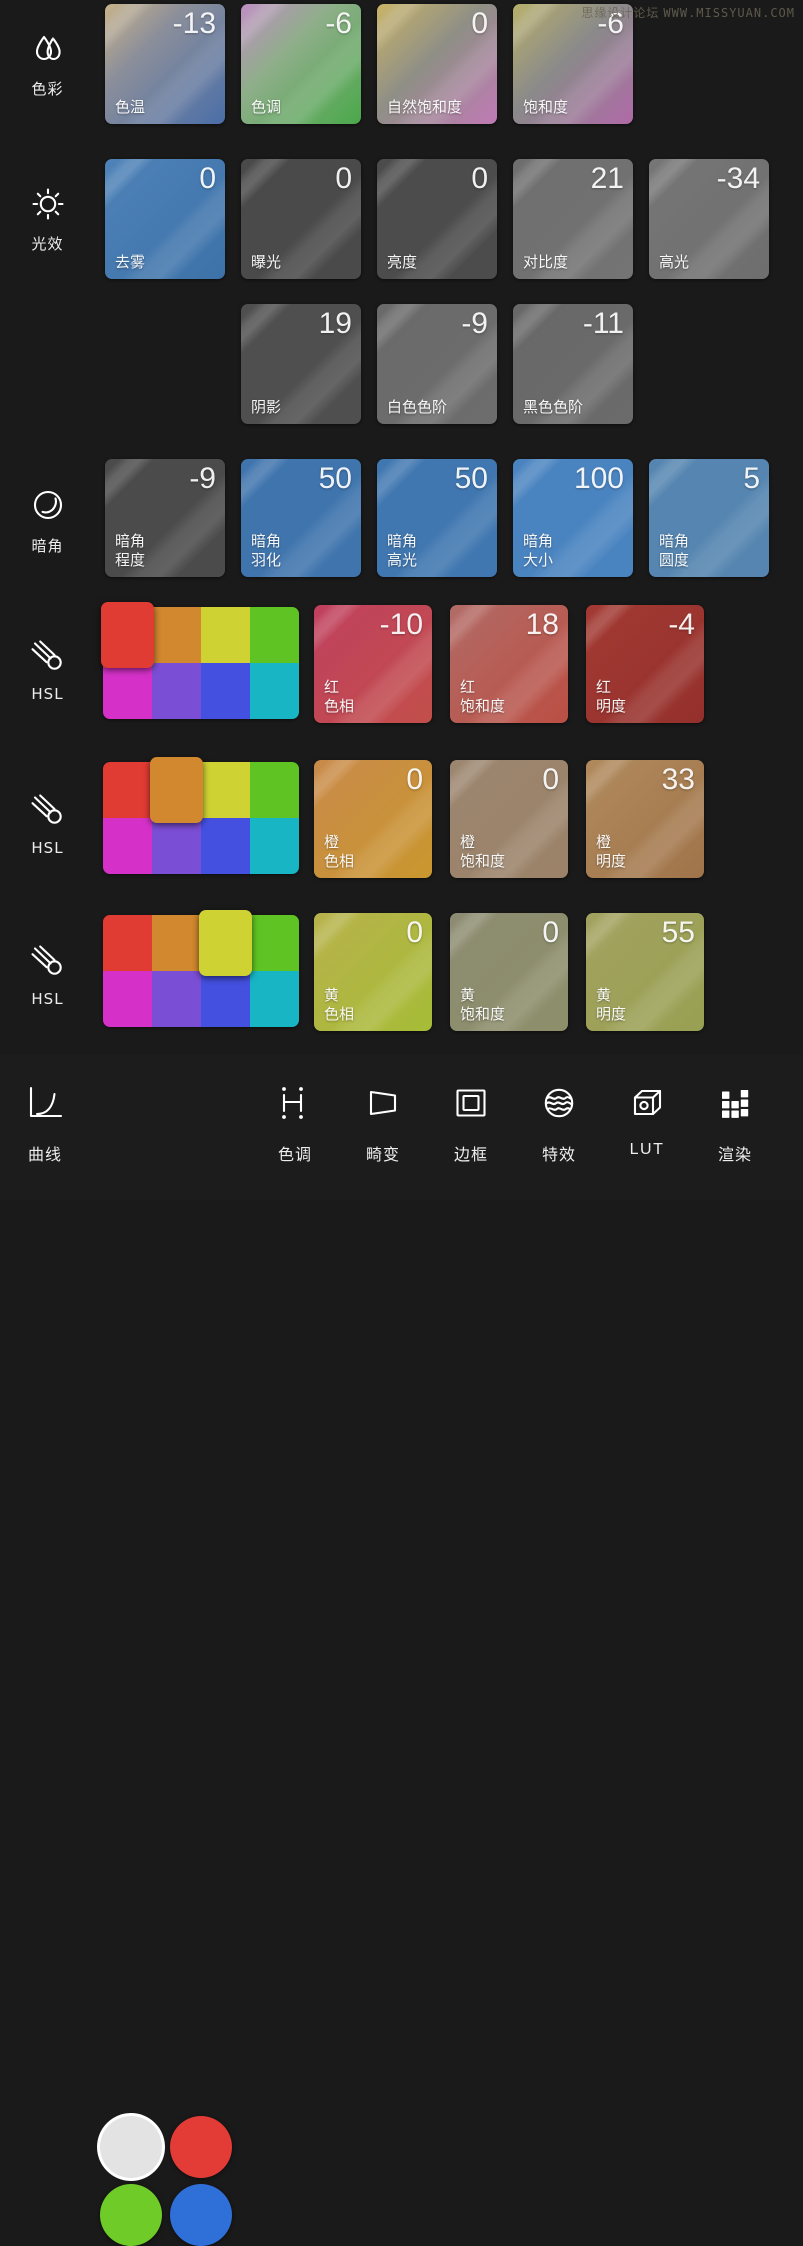 This screenshot has width=803, height=2246. Describe the element at coordinates (294, 1154) in the screenshot. I see `toolbar-label: 色调` at that location.